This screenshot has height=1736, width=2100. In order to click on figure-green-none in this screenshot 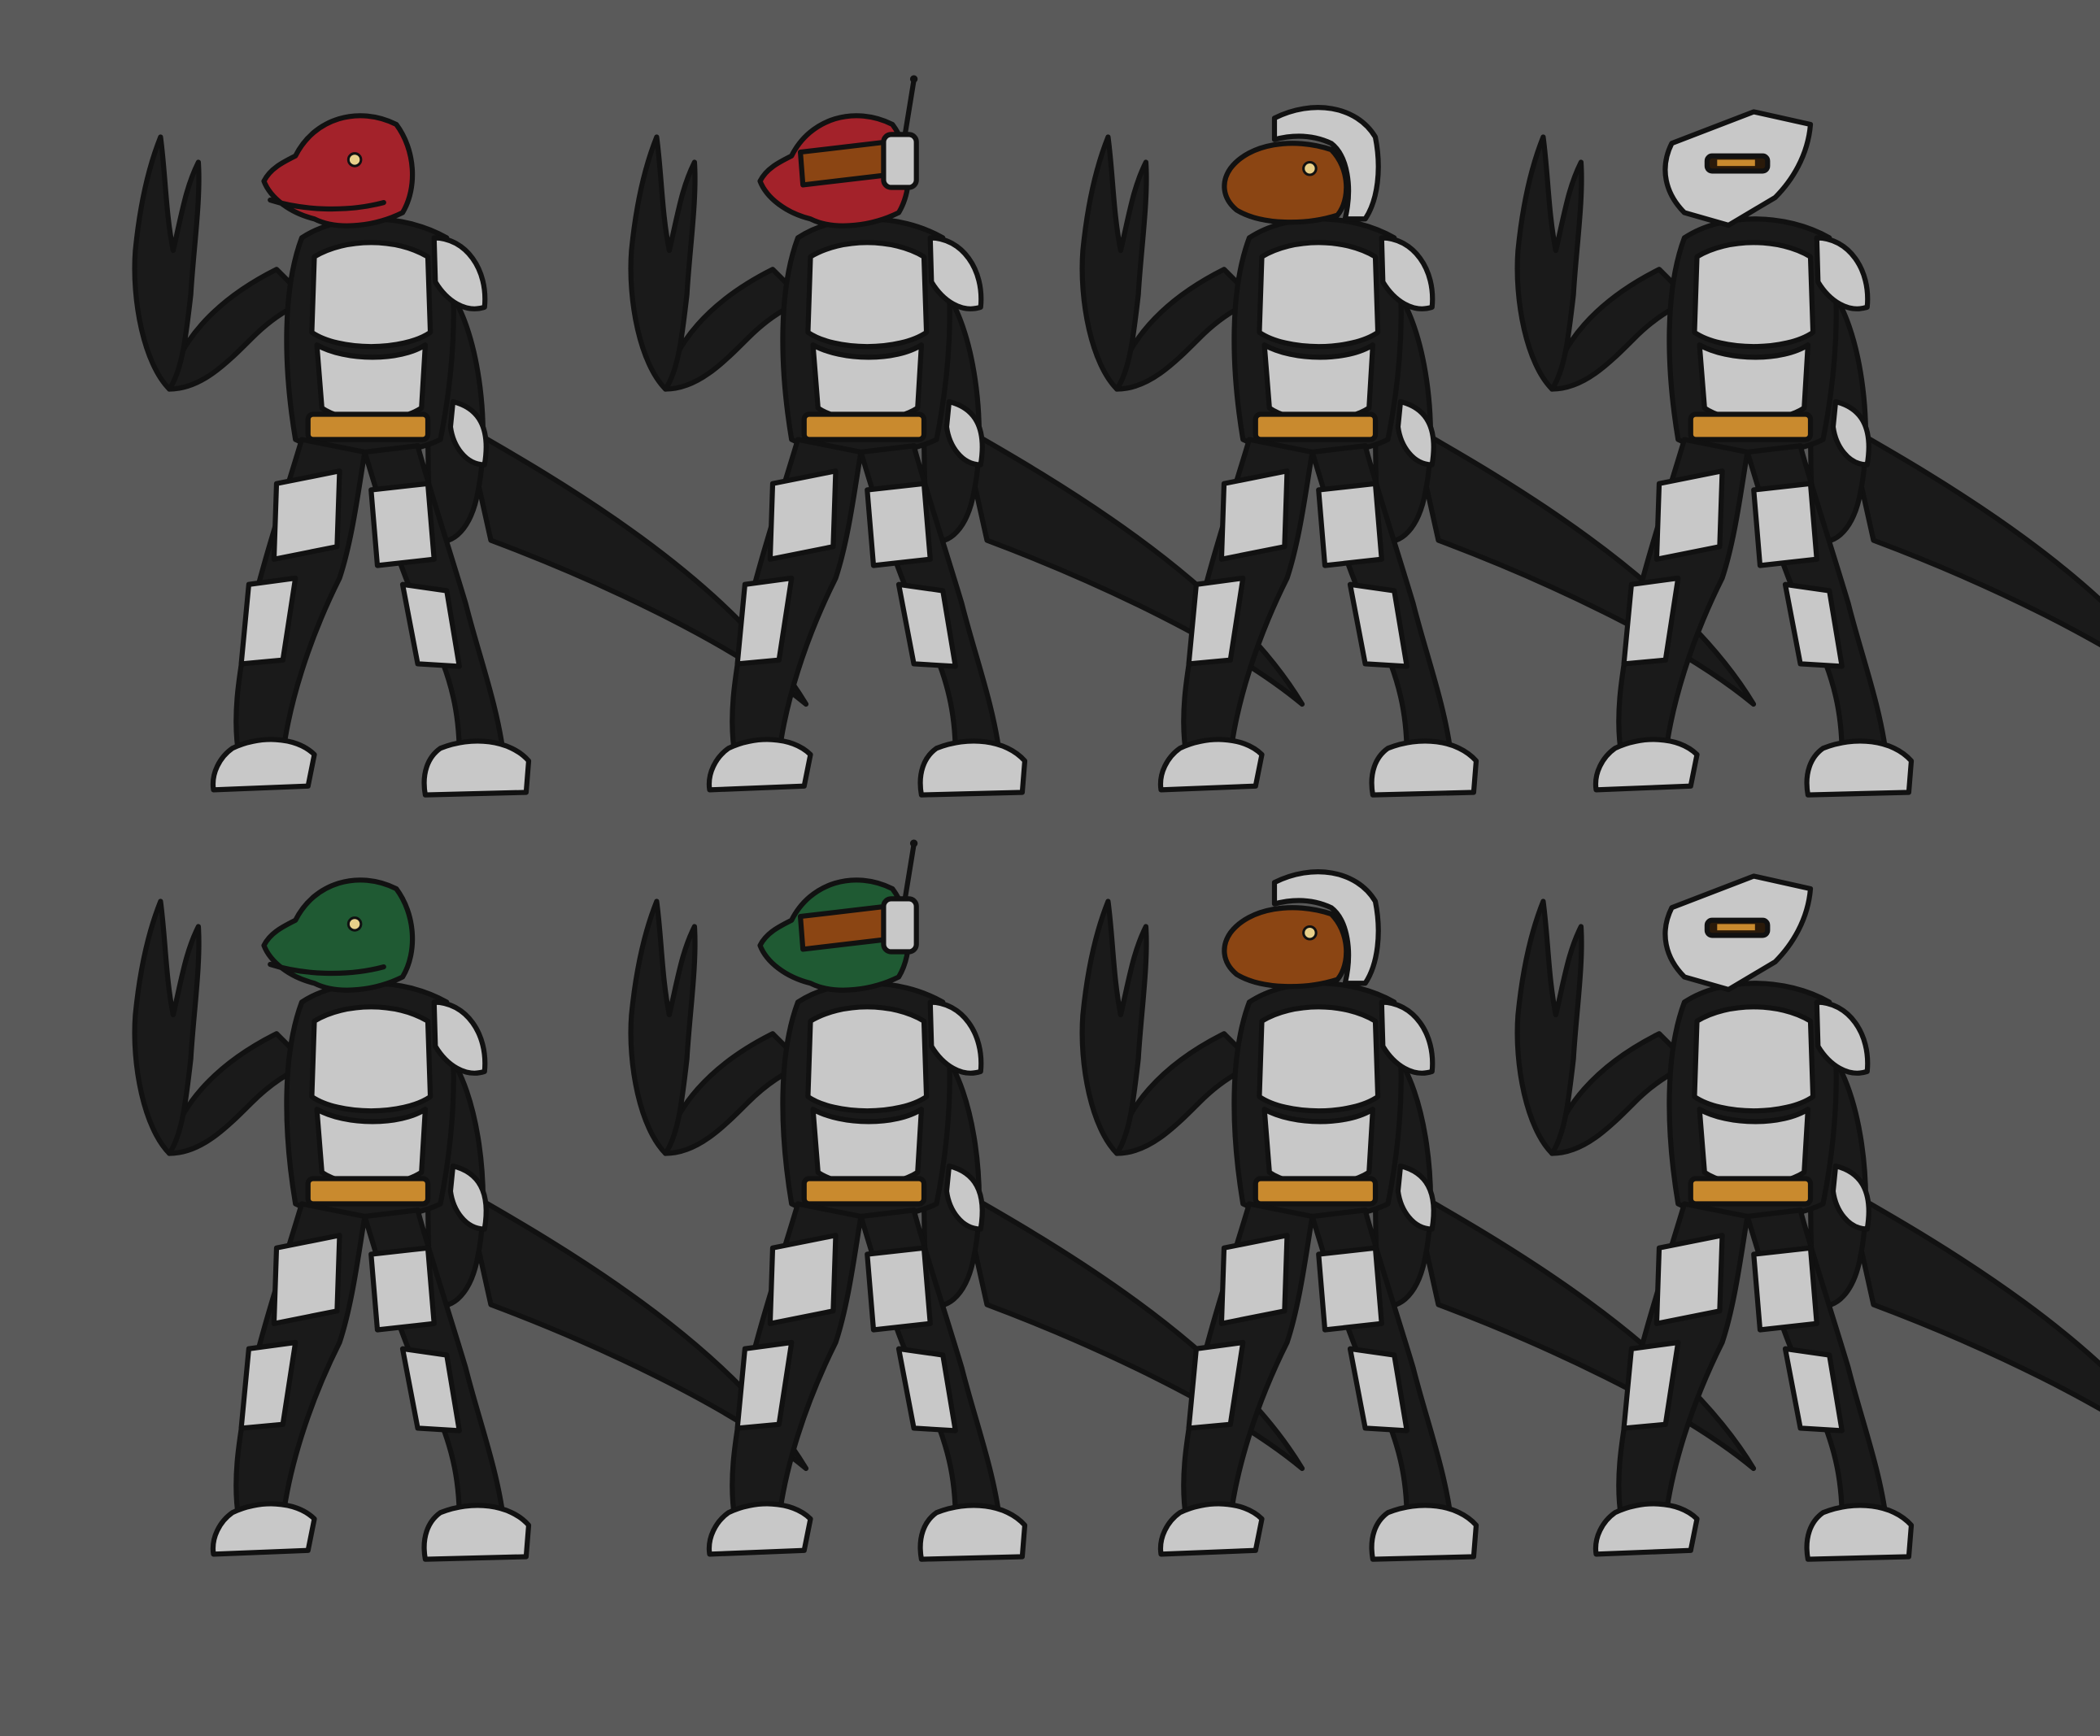, I will do `click(470, 1219)`.